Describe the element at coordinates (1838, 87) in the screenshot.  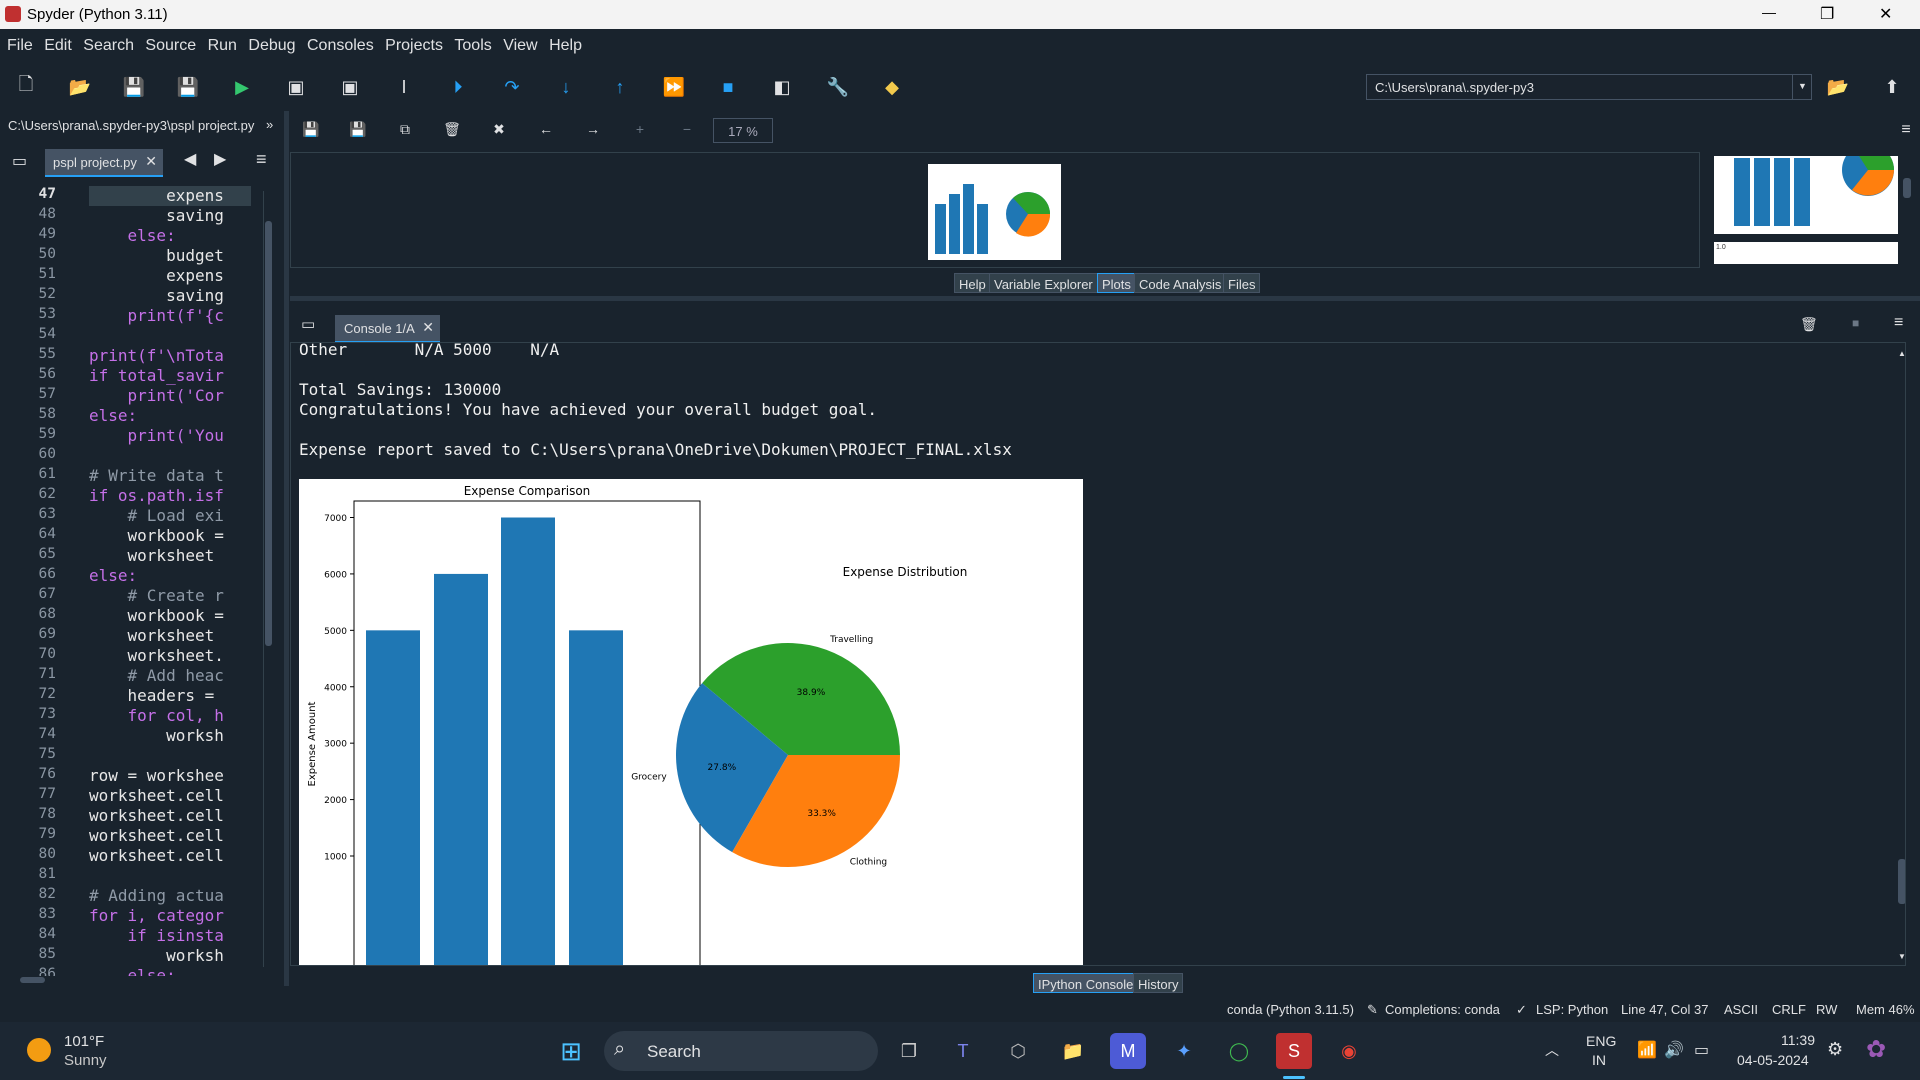
I see `browse-folder-icon: 📂` at that location.